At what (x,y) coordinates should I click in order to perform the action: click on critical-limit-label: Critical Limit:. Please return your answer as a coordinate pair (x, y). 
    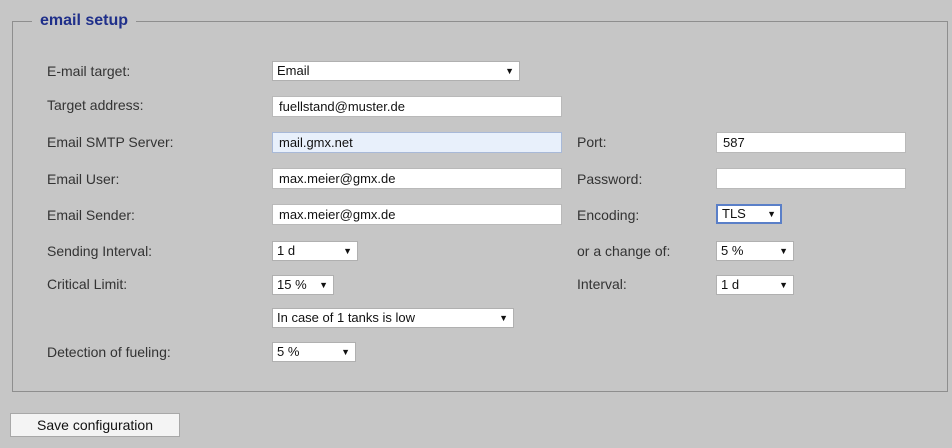
    Looking at the image, I should click on (87, 284).